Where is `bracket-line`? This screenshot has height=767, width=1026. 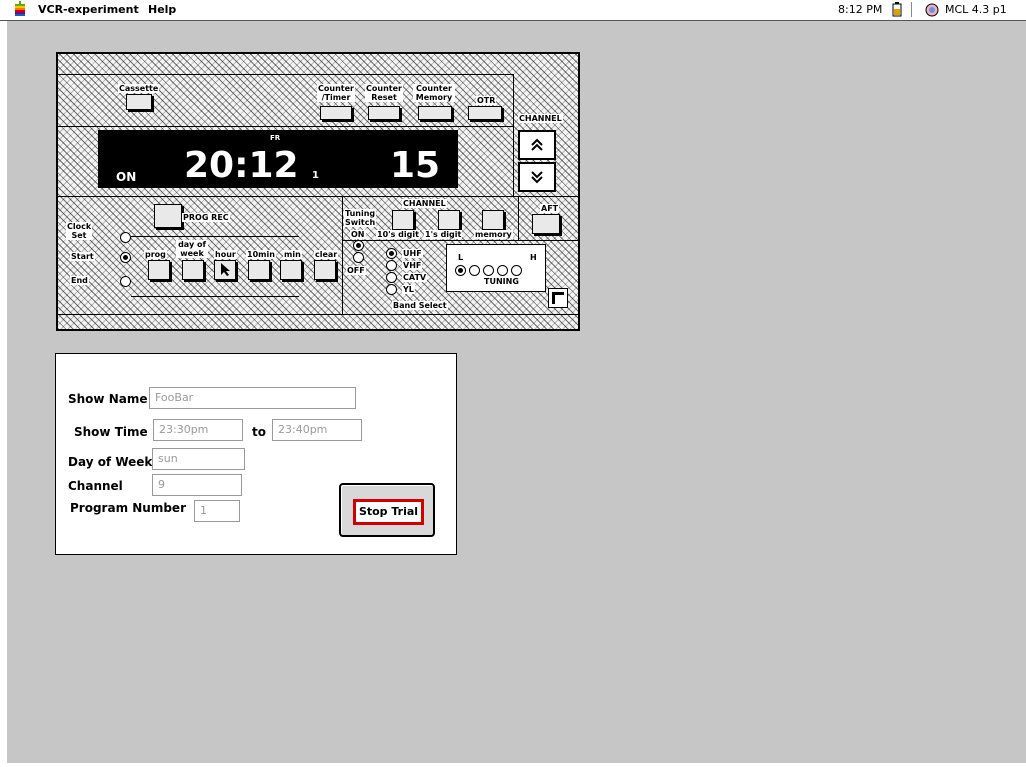
bracket-line is located at coordinates (215, 296).